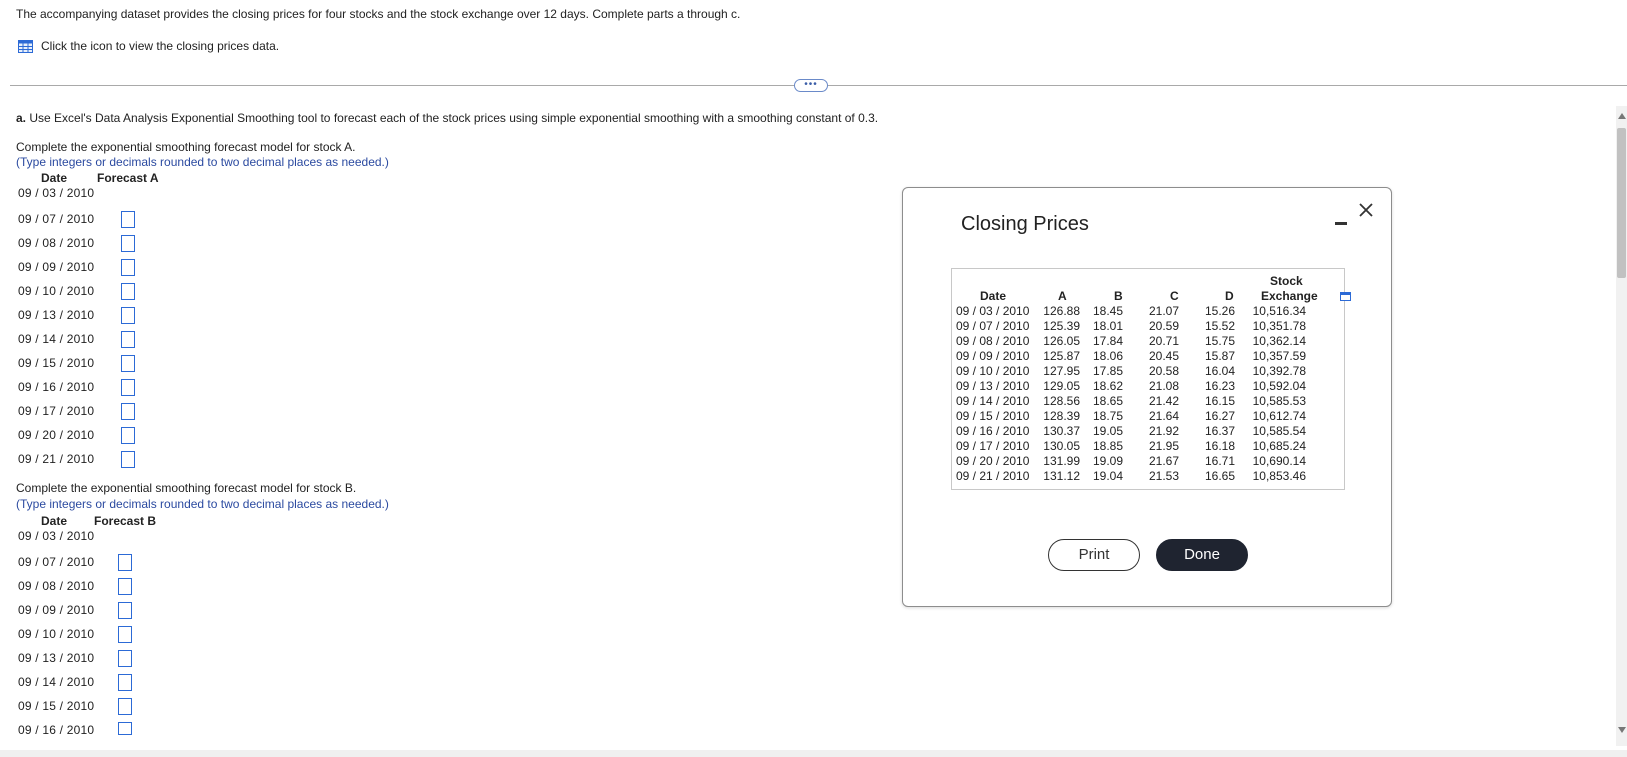 The height and width of the screenshot is (757, 1627). What do you see at coordinates (1061, 386) in the screenshot?
I see `table-value-cell: 129.05` at bounding box center [1061, 386].